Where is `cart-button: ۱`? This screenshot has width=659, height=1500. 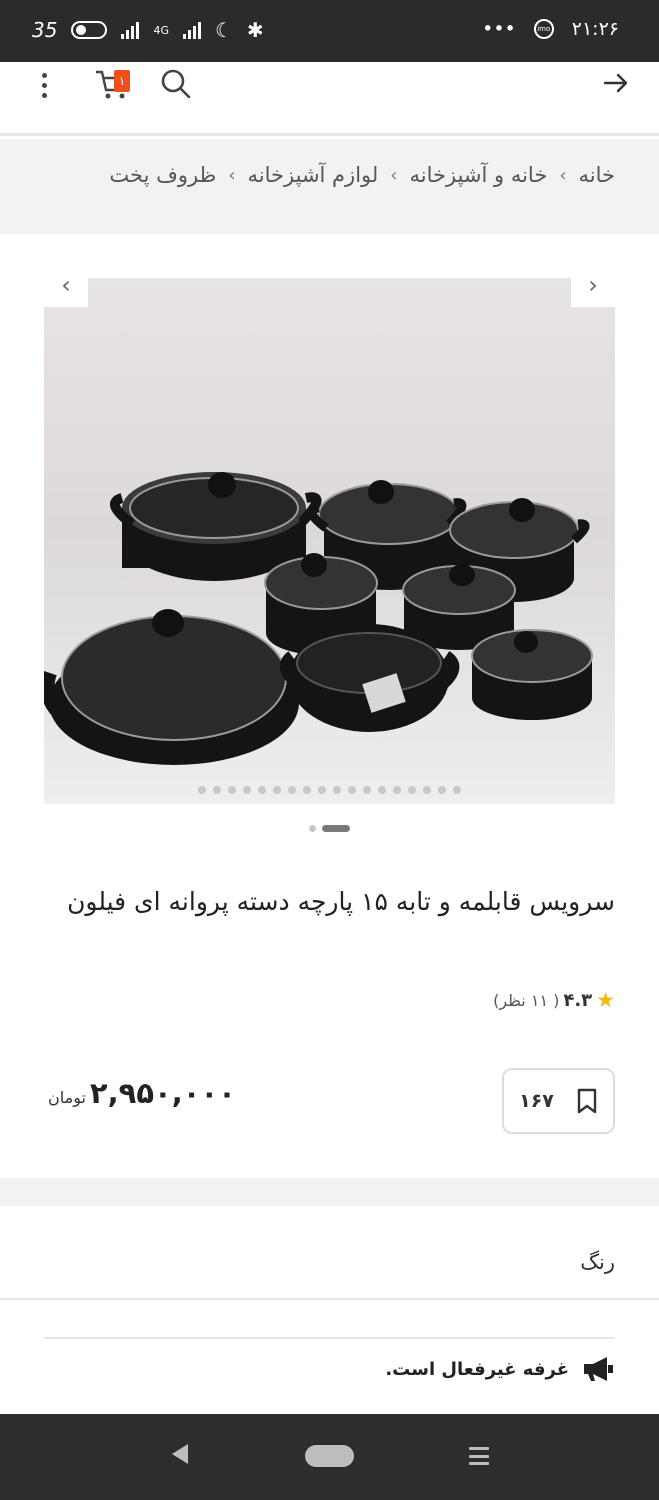
cart-button: ۱ is located at coordinates (114, 84).